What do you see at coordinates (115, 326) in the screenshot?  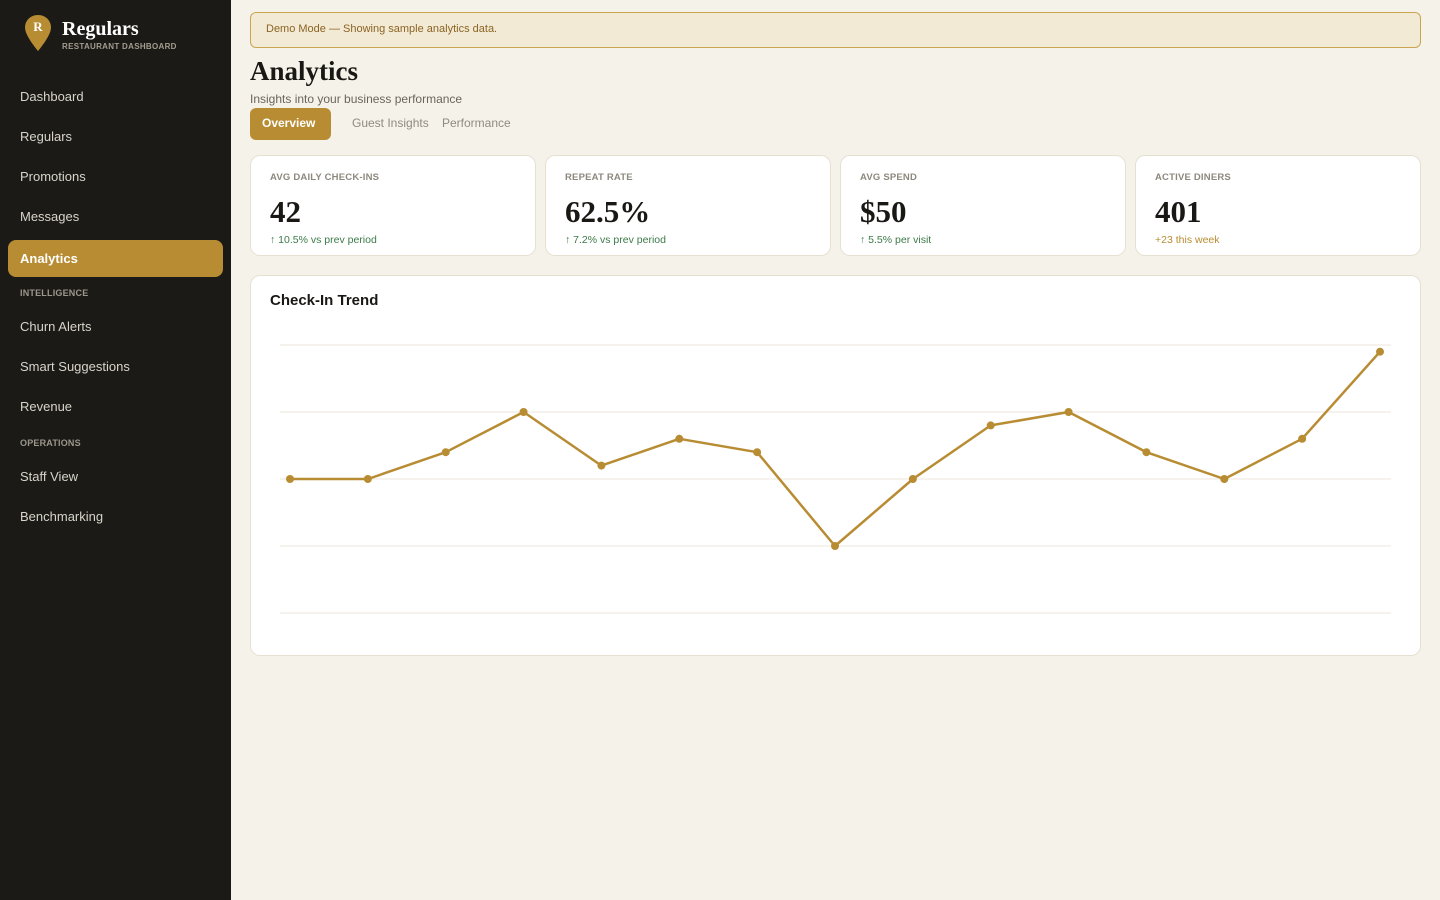 I see `sidebar-item-churn-alerts: Churn Alerts` at bounding box center [115, 326].